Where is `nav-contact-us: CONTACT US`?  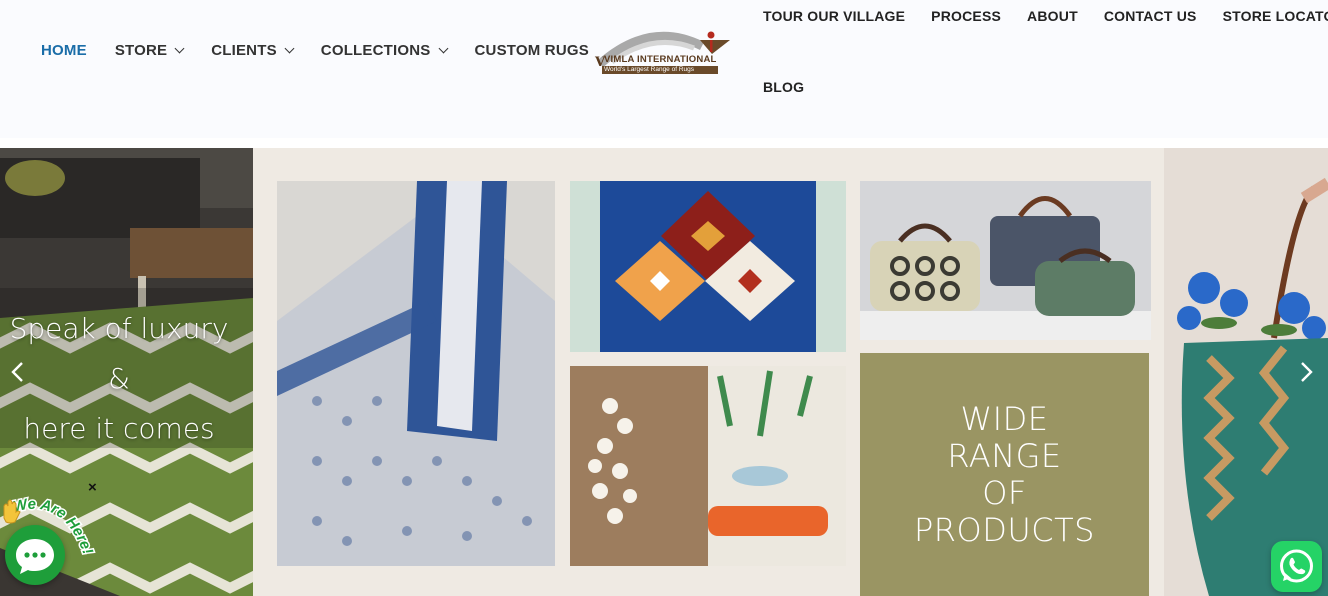 nav-contact-us: CONTACT US is located at coordinates (1150, 16).